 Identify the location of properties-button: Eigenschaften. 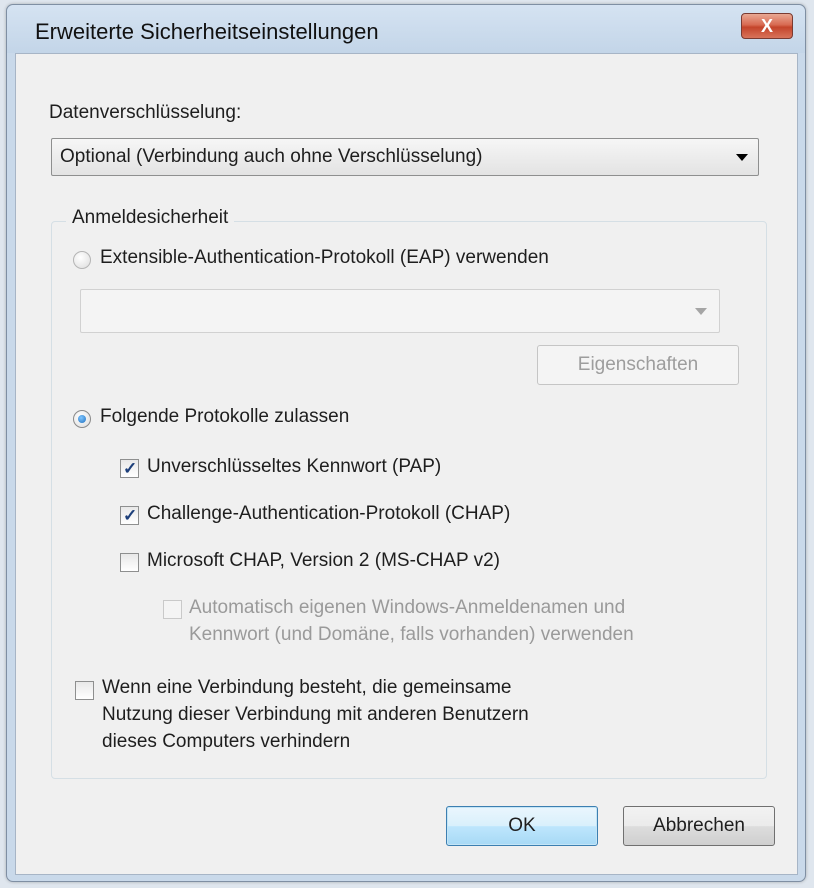
(638, 365).